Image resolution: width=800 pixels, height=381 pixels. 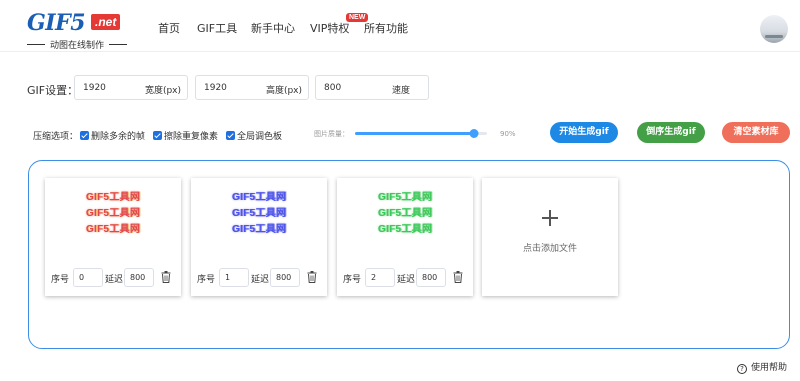 What do you see at coordinates (56, 137) in the screenshot?
I see `compress-options-label: 压缩选项：` at bounding box center [56, 137].